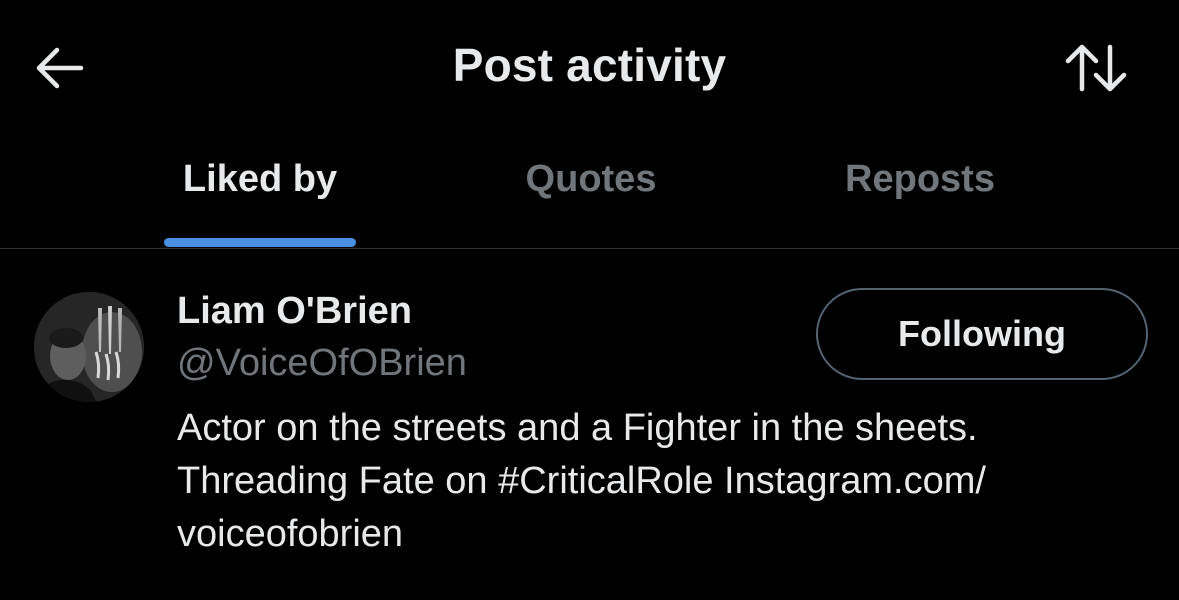  Describe the element at coordinates (290, 534) in the screenshot. I see `bio-line: voiceofobrien` at that location.